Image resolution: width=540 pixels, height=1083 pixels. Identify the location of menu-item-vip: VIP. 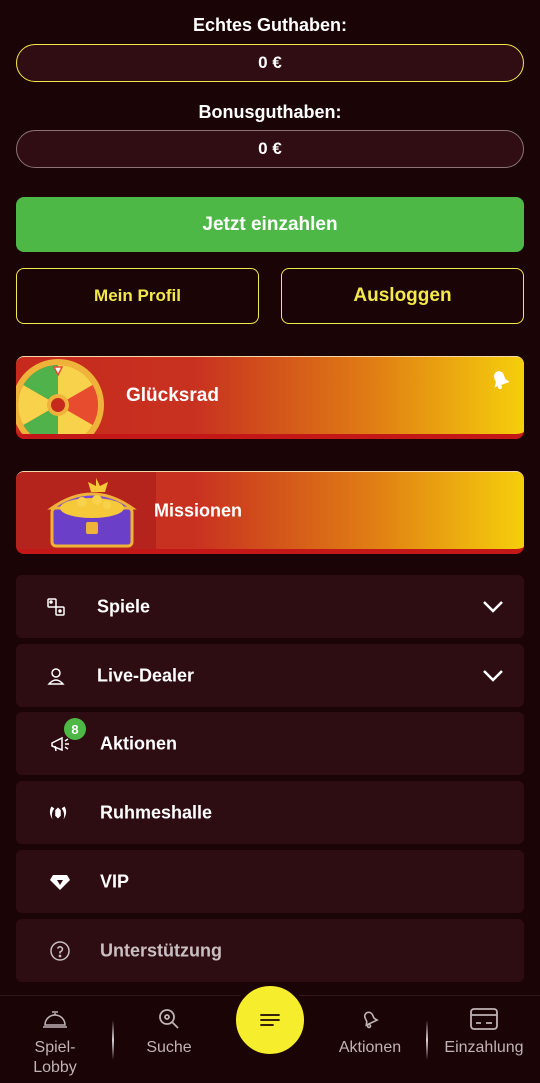
(270, 881).